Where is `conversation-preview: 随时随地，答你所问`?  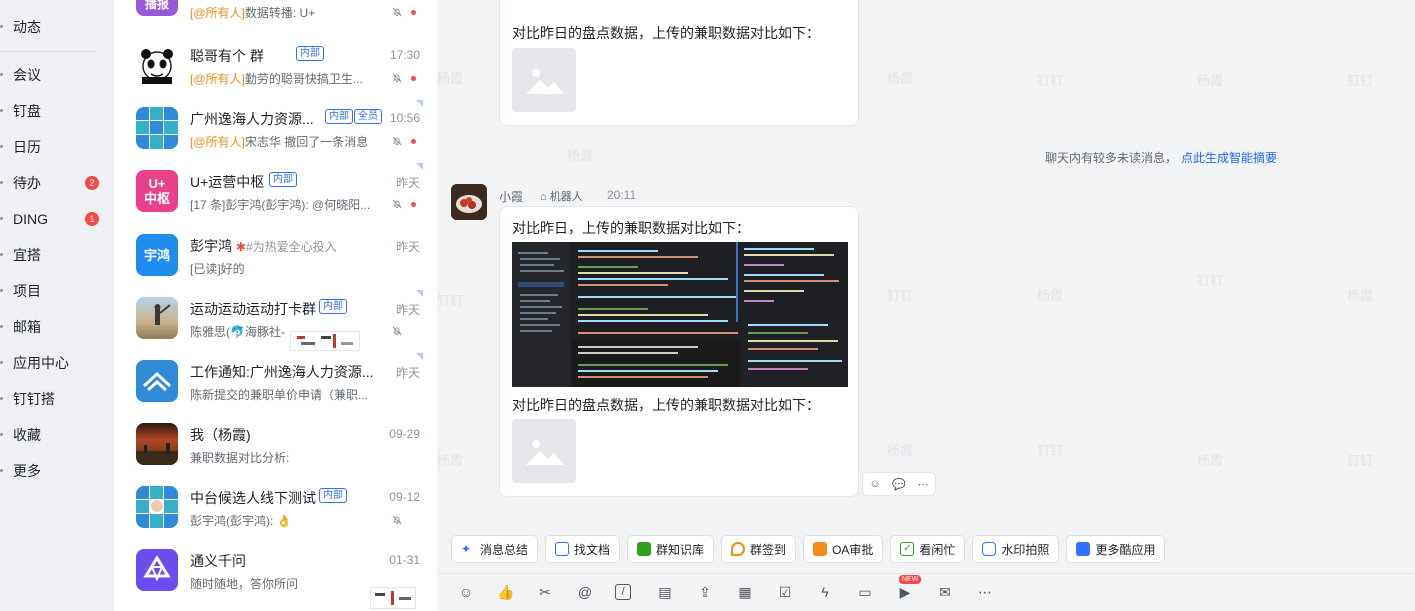 conversation-preview: 随时随地，答你所问 is located at coordinates (244, 584).